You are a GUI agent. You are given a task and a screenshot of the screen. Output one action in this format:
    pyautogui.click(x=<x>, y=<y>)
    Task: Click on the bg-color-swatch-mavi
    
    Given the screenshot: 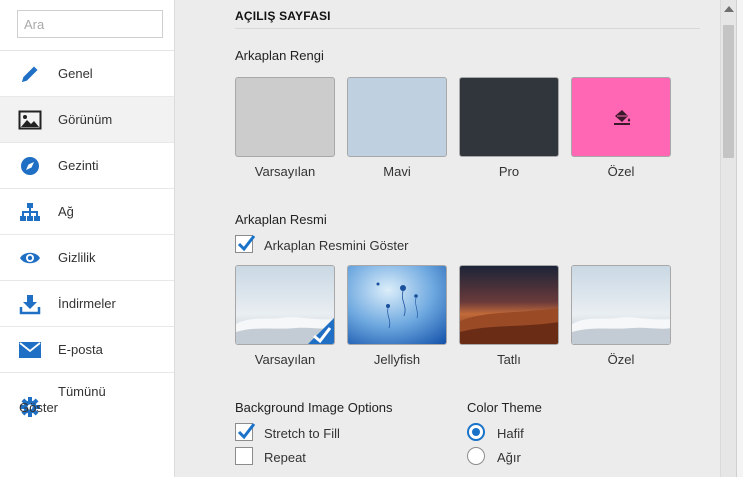 What is the action you would take?
    pyautogui.click(x=397, y=117)
    